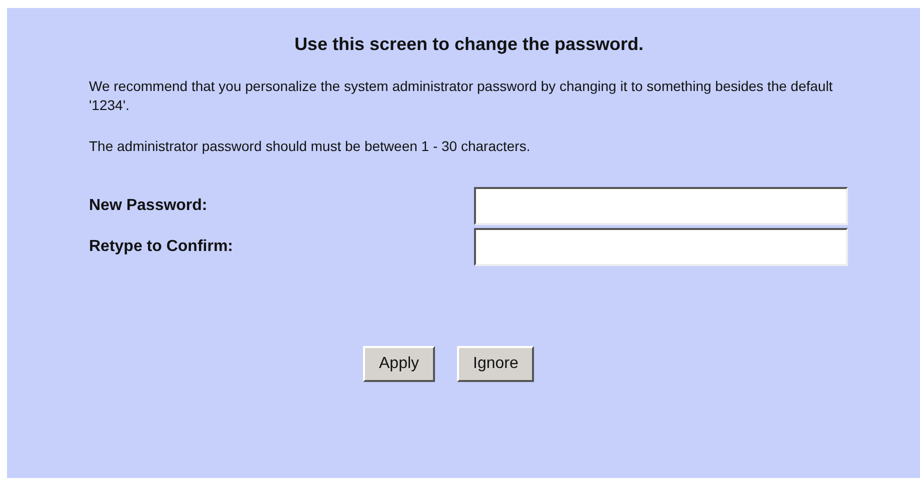  What do you see at coordinates (310, 146) in the screenshot?
I see `info-text: The administrator password should must be between 1 - 30 characters.` at bounding box center [310, 146].